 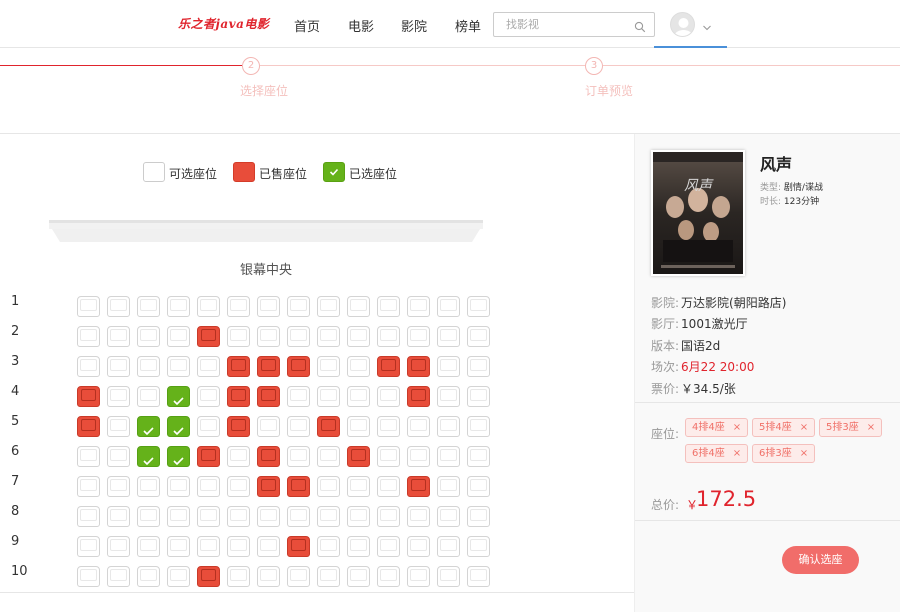 What do you see at coordinates (820, 560) in the screenshot?
I see `confirm-seat-button: 确认选座` at bounding box center [820, 560].